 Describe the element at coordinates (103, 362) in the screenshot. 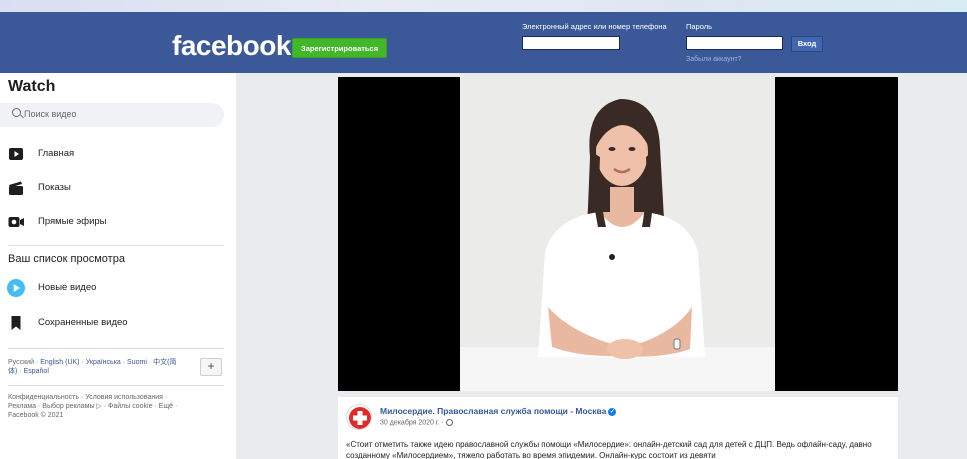

I see `language-link: Українська` at that location.